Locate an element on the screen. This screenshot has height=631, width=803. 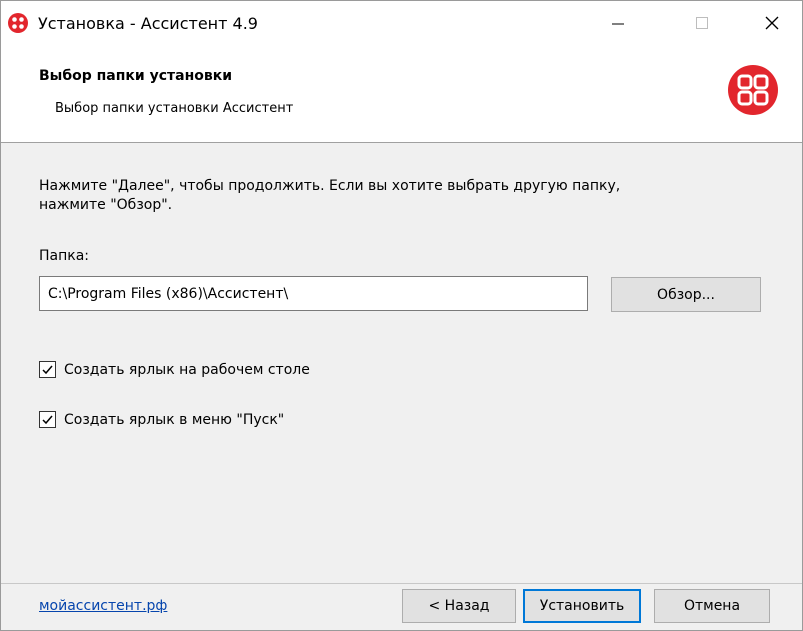
start-menu-shortcut-checkbox is located at coordinates (47, 419).